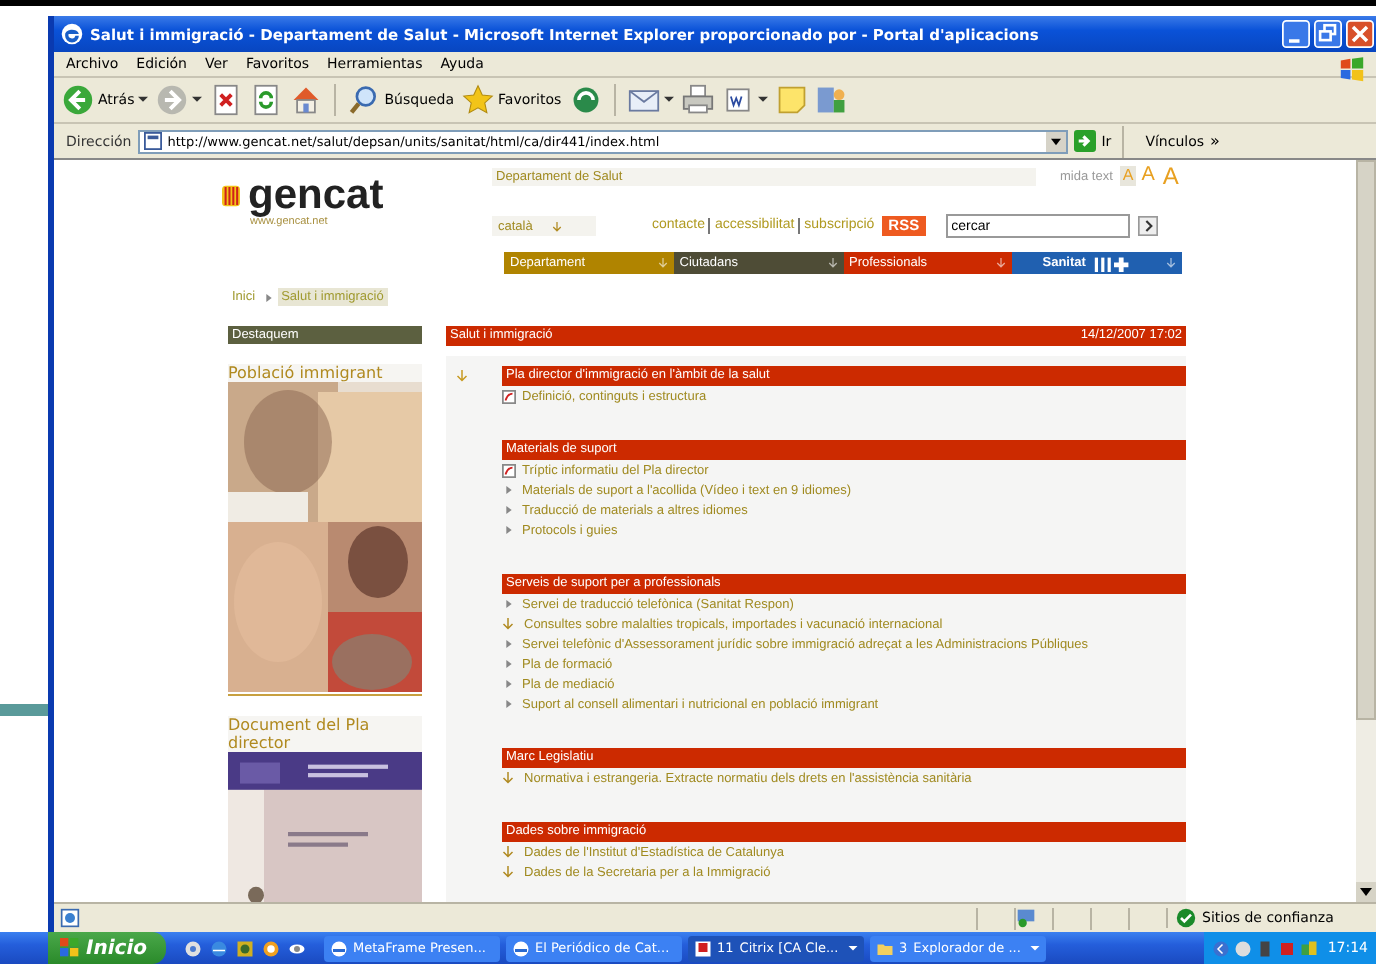 Image resolution: width=1376 pixels, height=964 pixels. Describe the element at coordinates (325, 734) in the screenshot. I see `sidebar-heading: Document del Pla director` at that location.